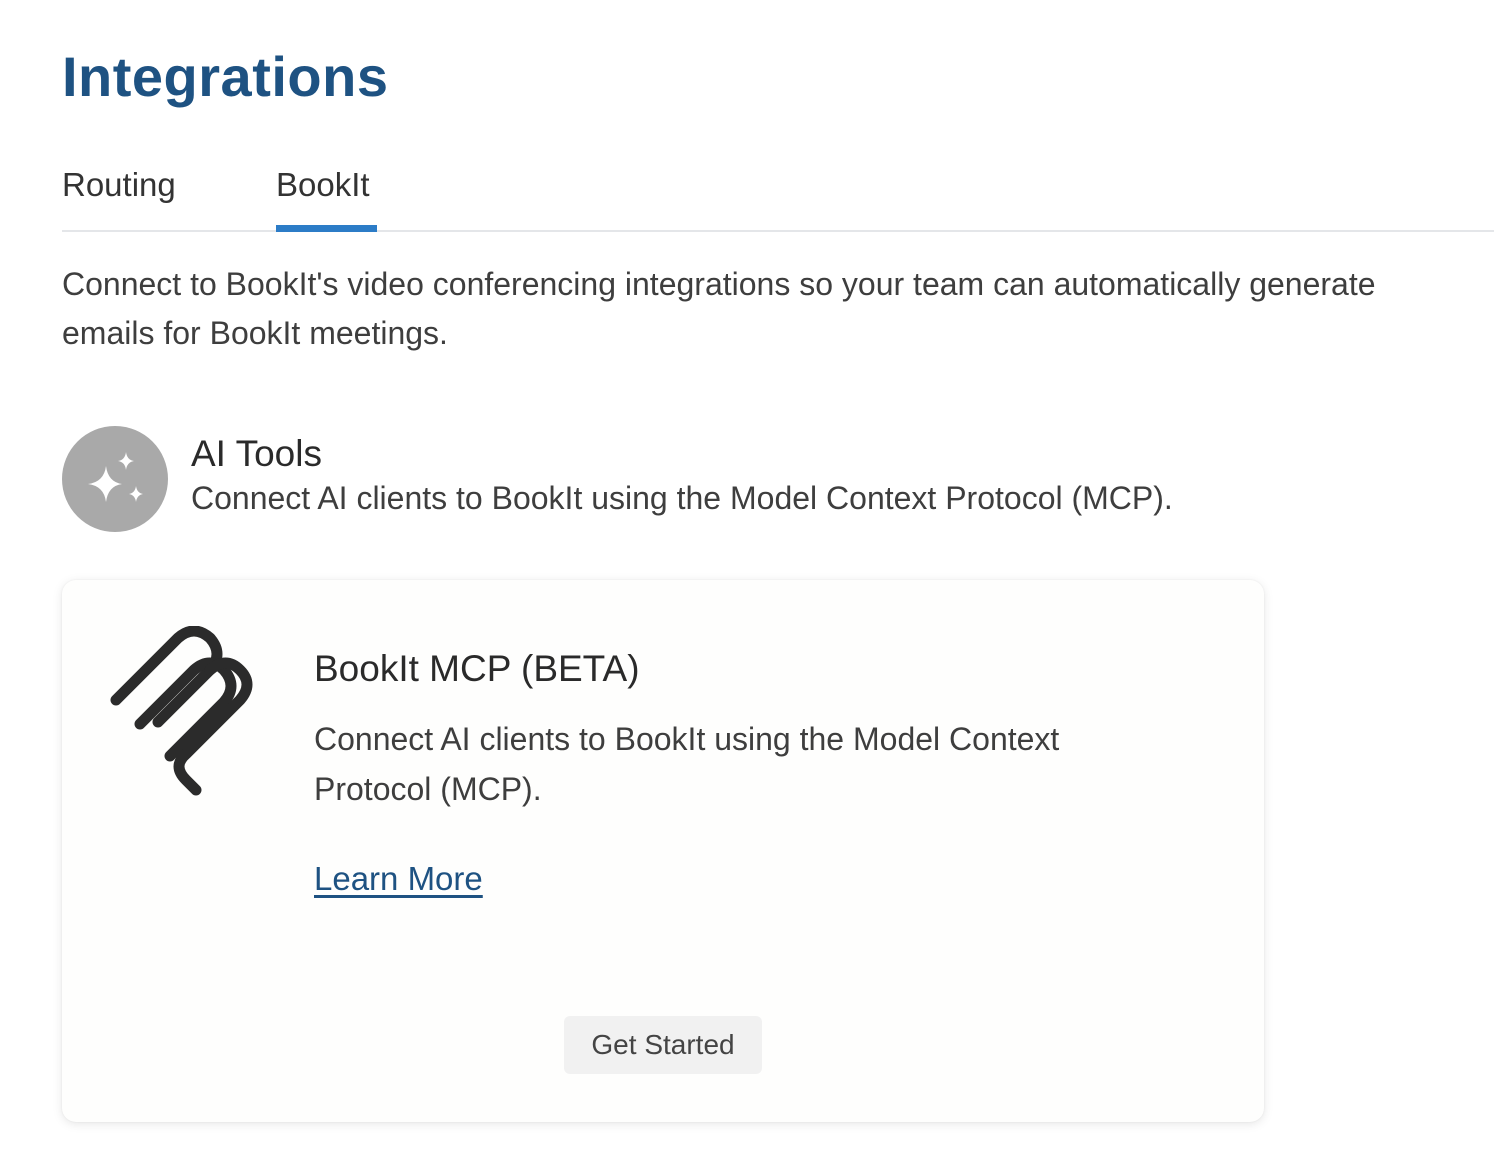  Describe the element at coordinates (326, 228) in the screenshot. I see `active-tab-indicator` at that location.